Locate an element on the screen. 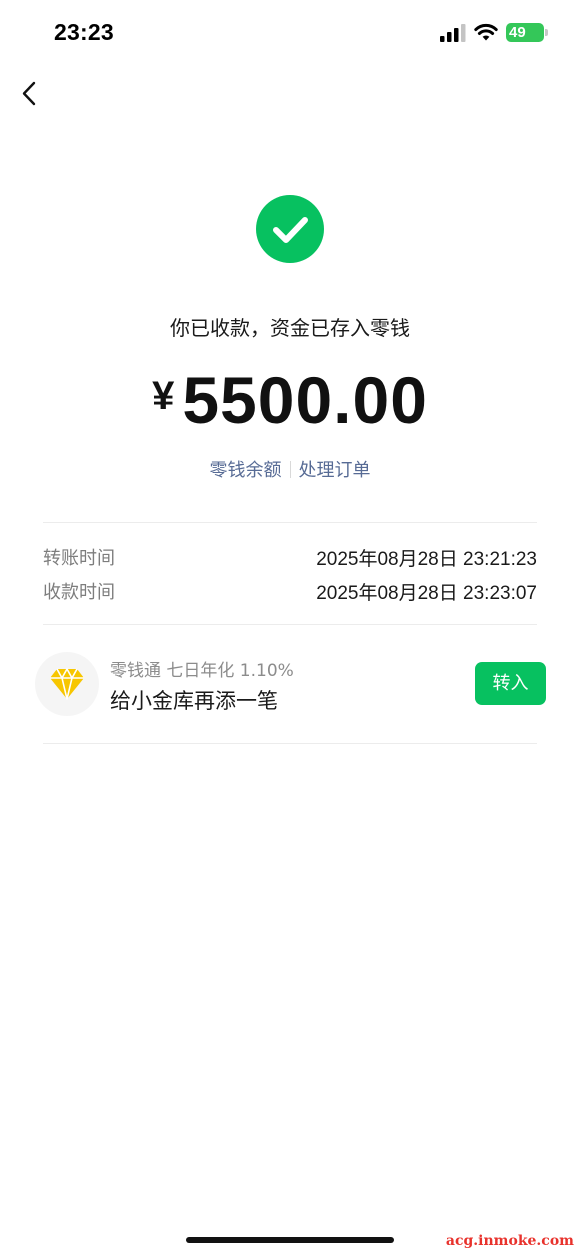 Image resolution: width=580 pixels, height=1255 pixels. promo-icon-container is located at coordinates (67, 684).